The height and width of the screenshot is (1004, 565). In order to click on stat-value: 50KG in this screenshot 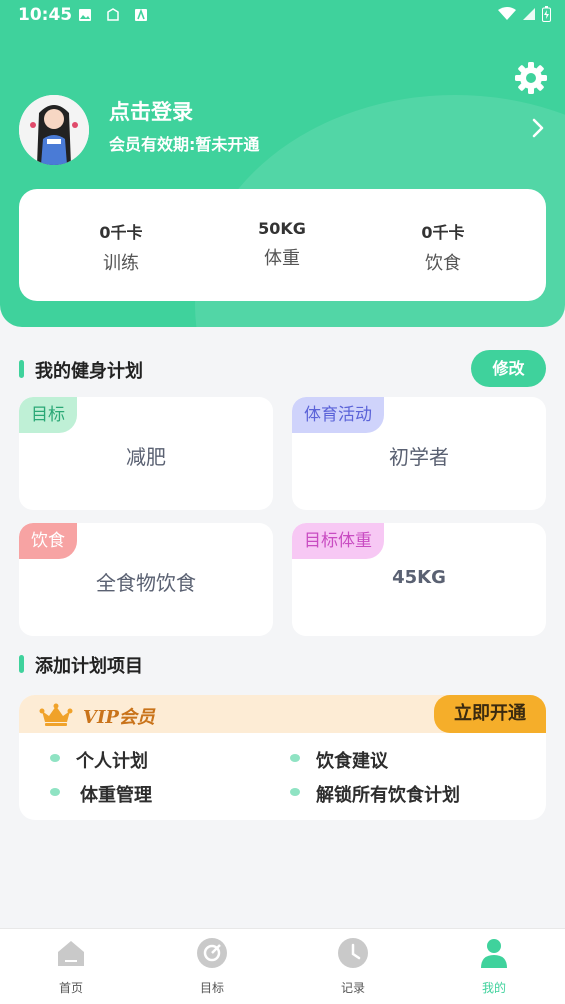, I will do `click(282, 228)`.